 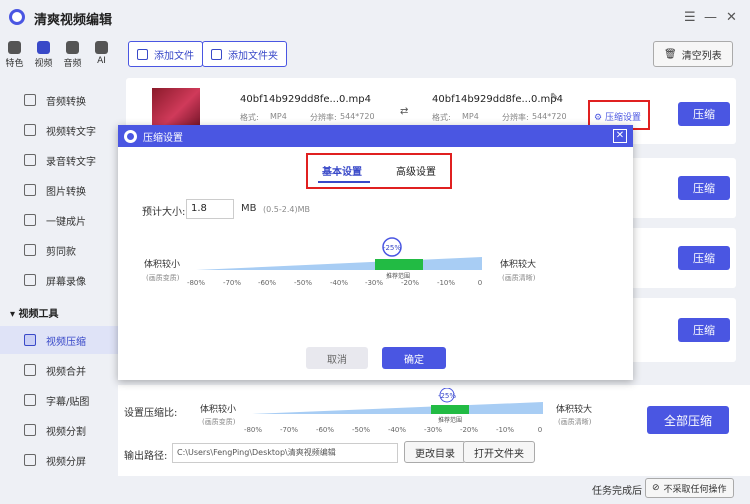 I want to click on nav-video: 视频, so click(x=43, y=54).